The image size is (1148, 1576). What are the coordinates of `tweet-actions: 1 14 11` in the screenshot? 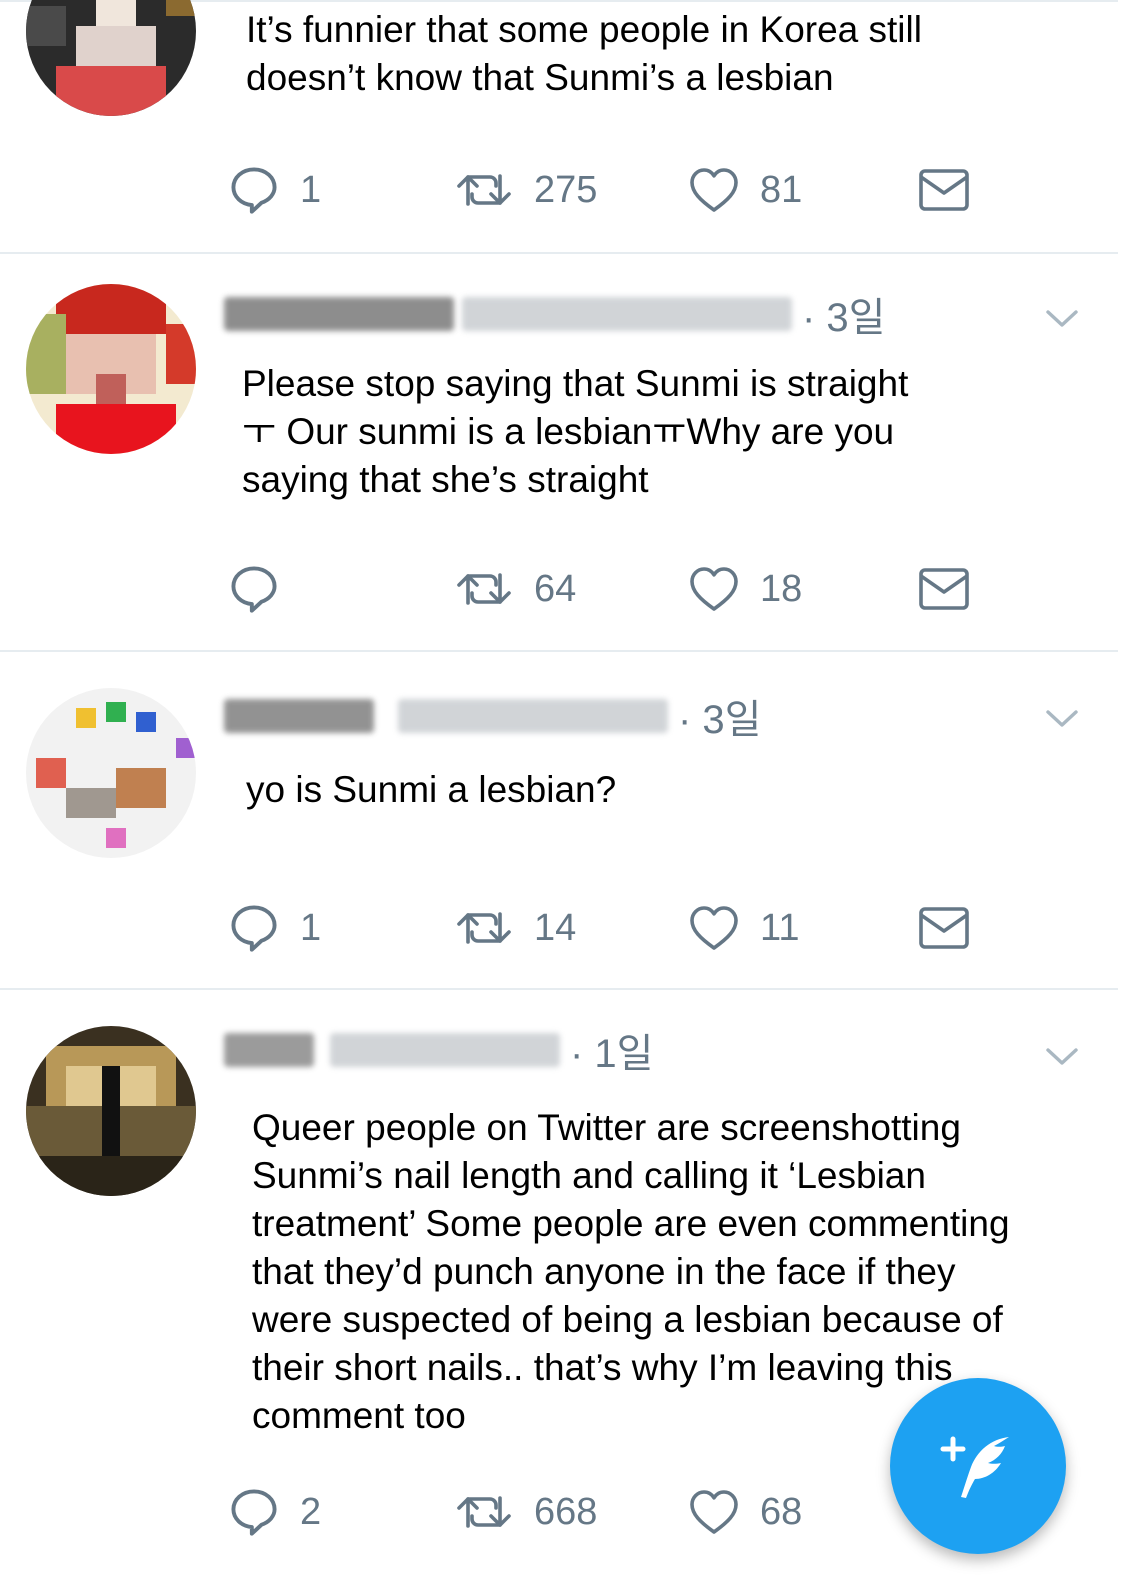 It's located at (608, 928).